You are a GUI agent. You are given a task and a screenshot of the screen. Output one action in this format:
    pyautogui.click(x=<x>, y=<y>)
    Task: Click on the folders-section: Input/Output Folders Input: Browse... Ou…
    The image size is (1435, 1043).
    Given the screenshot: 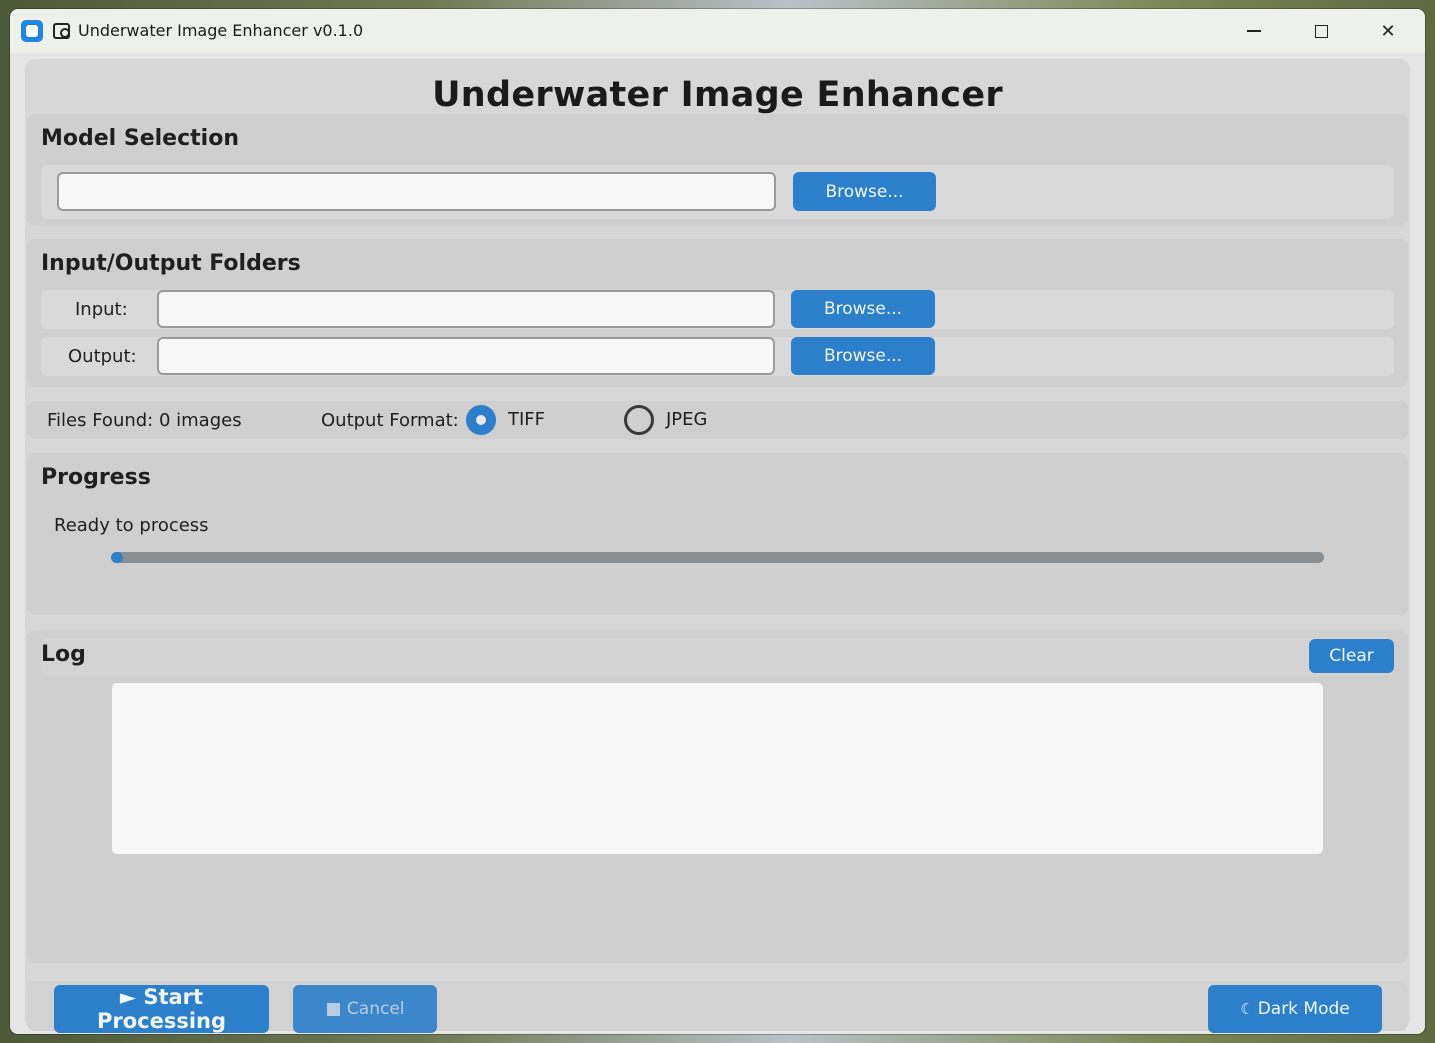 What is the action you would take?
    pyautogui.click(x=717, y=313)
    